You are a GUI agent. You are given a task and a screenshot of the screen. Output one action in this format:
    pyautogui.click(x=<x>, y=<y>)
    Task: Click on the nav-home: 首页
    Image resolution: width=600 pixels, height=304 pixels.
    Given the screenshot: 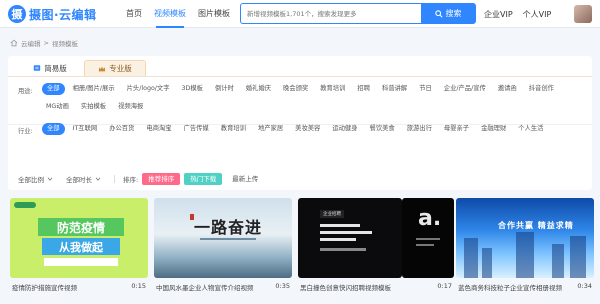 What is the action you would take?
    pyautogui.click(x=134, y=14)
    